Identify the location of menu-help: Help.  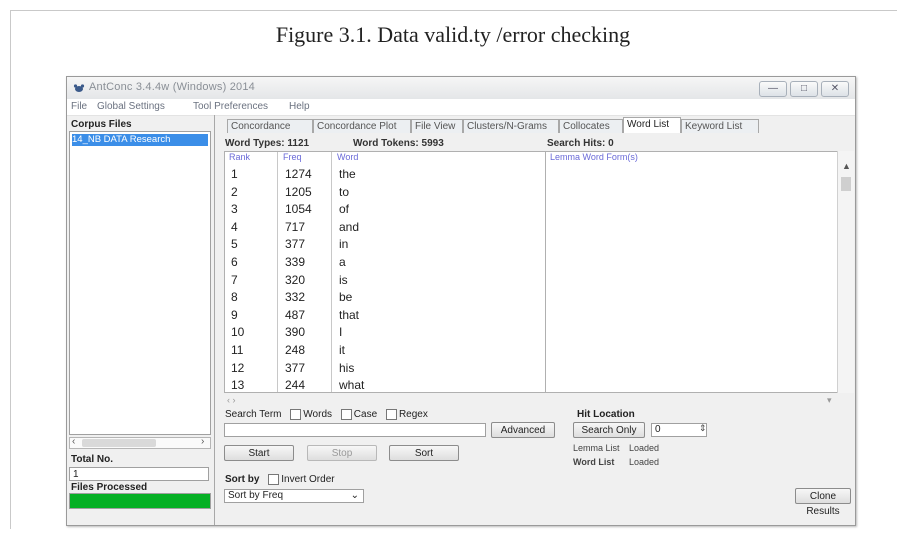
(299, 106).